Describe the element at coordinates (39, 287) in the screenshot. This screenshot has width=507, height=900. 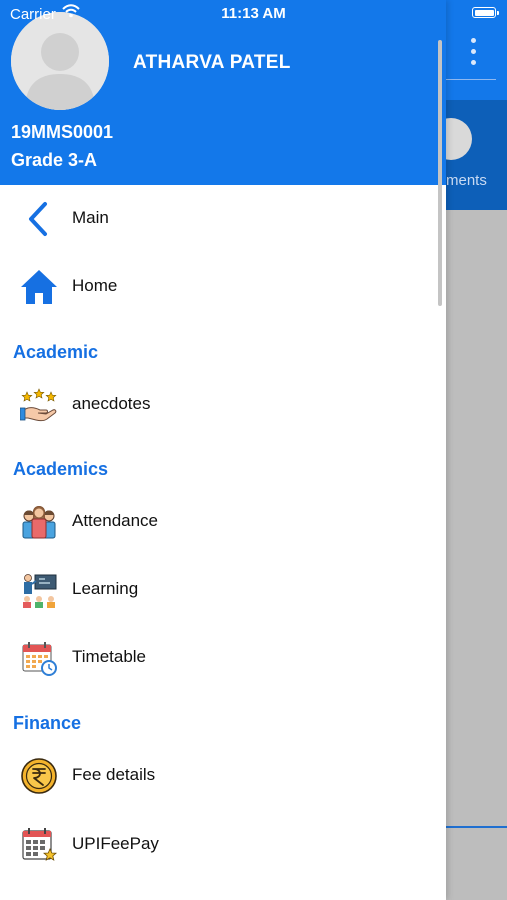
I see `home-icon` at that location.